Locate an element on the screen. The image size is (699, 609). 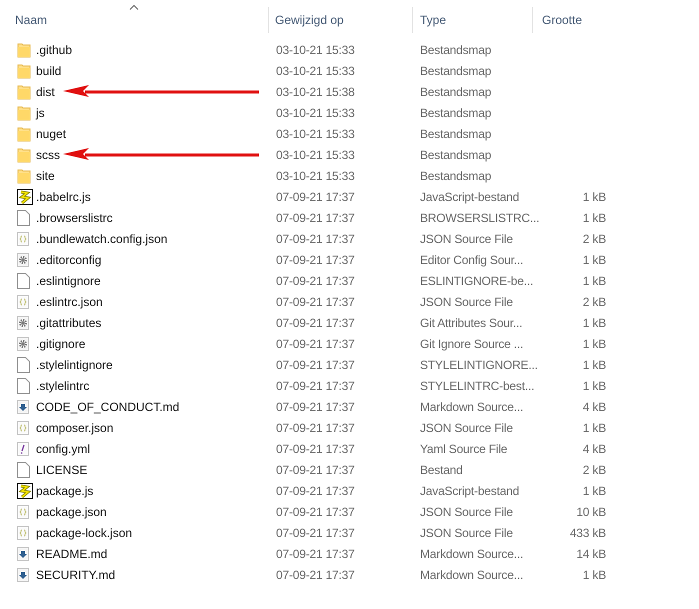
file-name: .babelrc.js is located at coordinates (63, 197).